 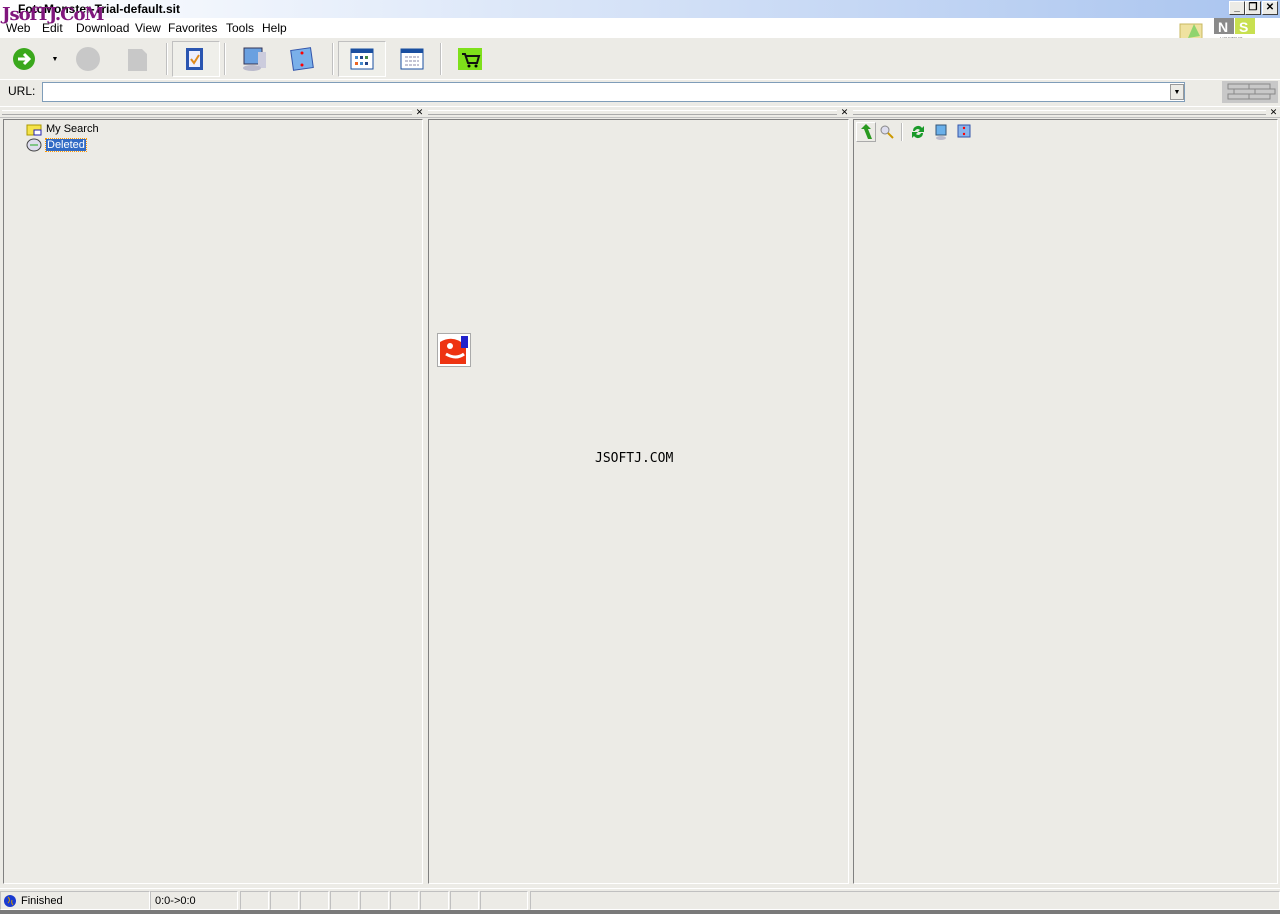 I want to click on stop-button, so click(x=88, y=59).